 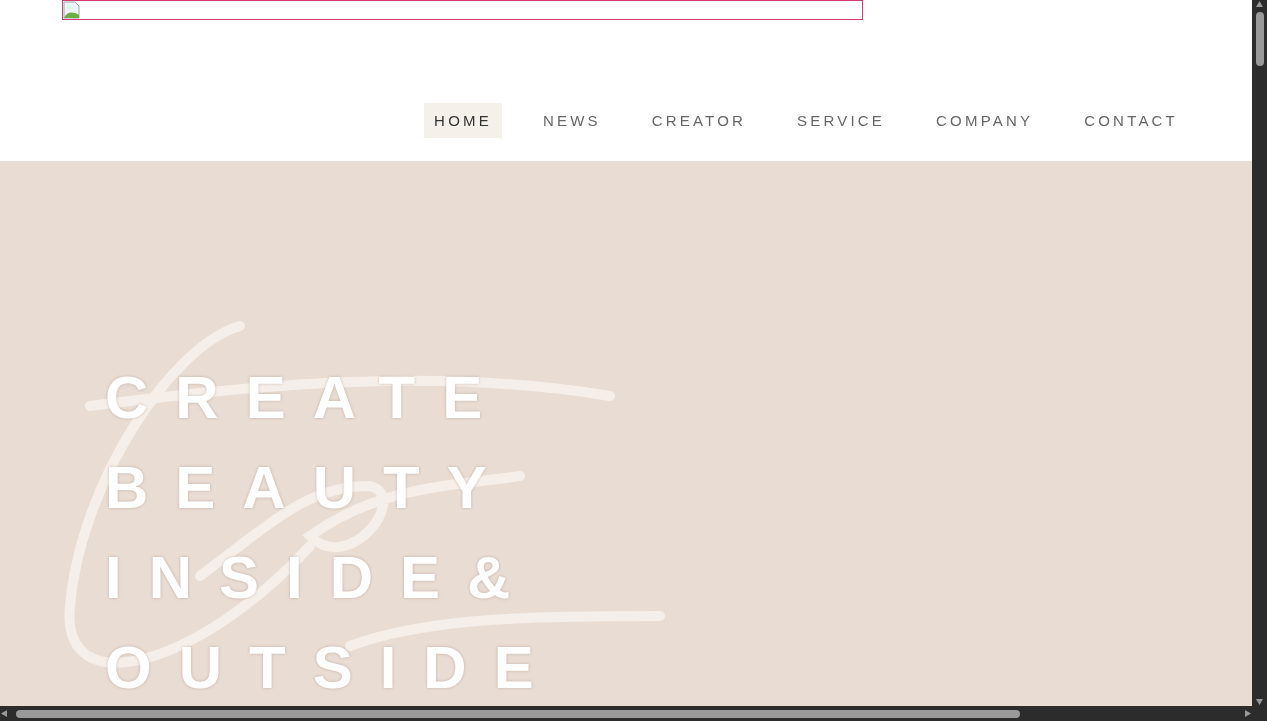 I want to click on scroll-up-icon, so click(x=1259, y=4).